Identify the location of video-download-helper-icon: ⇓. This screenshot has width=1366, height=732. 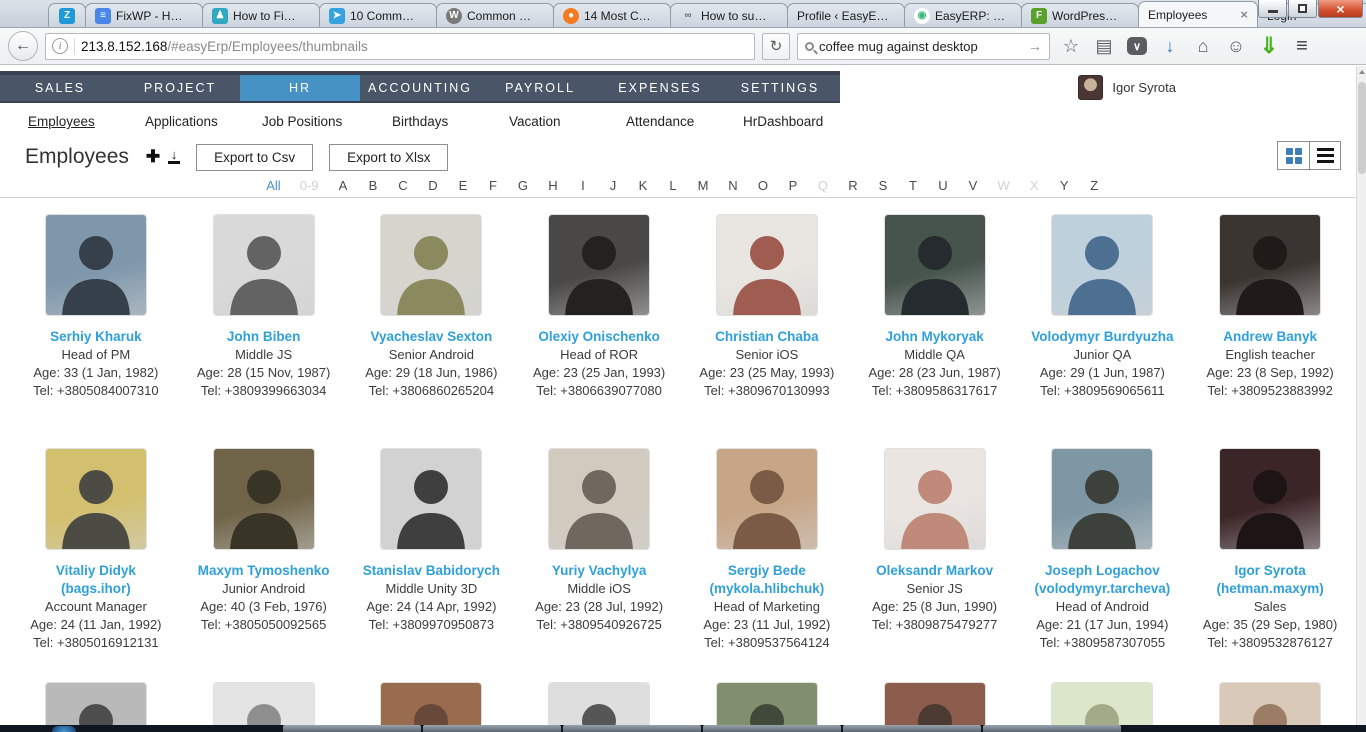
(1269, 46).